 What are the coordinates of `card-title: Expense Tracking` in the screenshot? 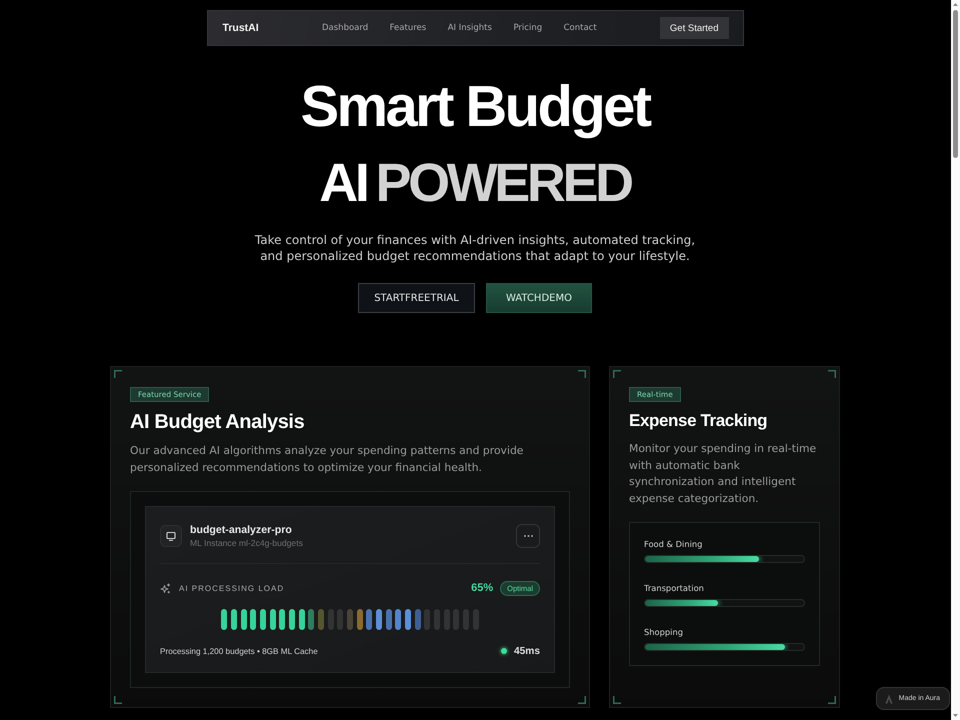 It's located at (698, 421).